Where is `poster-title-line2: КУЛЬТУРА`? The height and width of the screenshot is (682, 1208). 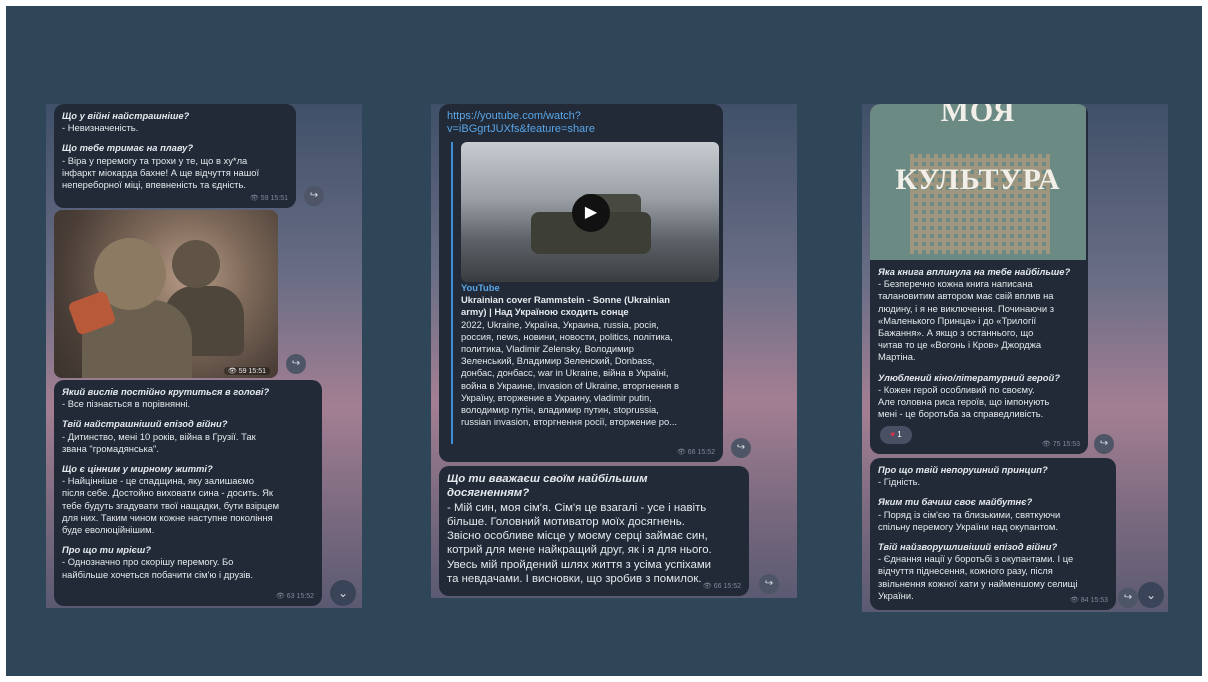 poster-title-line2: КУЛЬТУРА is located at coordinates (978, 179).